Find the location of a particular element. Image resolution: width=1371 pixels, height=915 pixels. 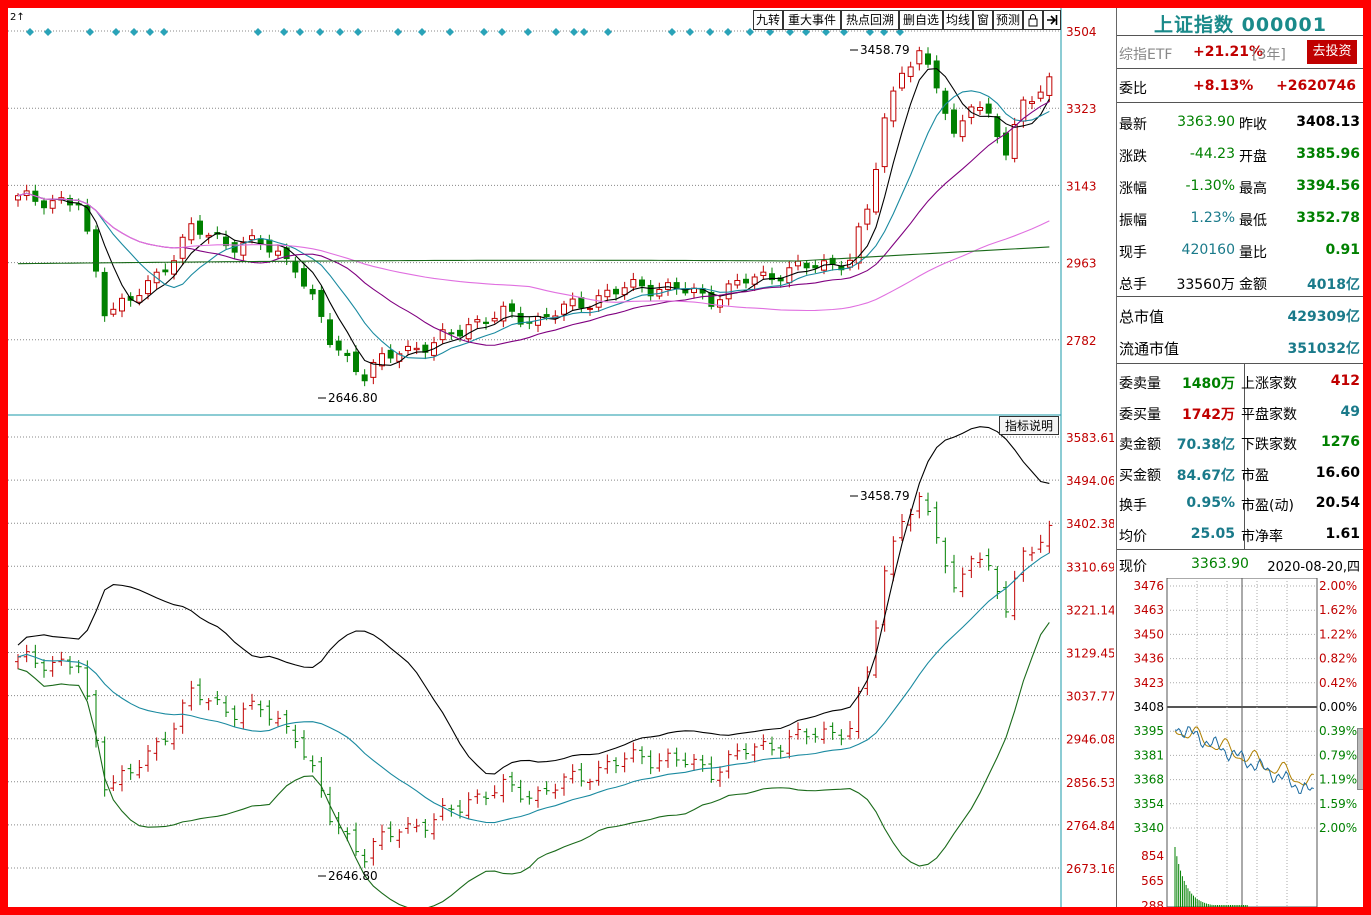

price-tick-label: 3323 is located at coordinates (1081, 109).